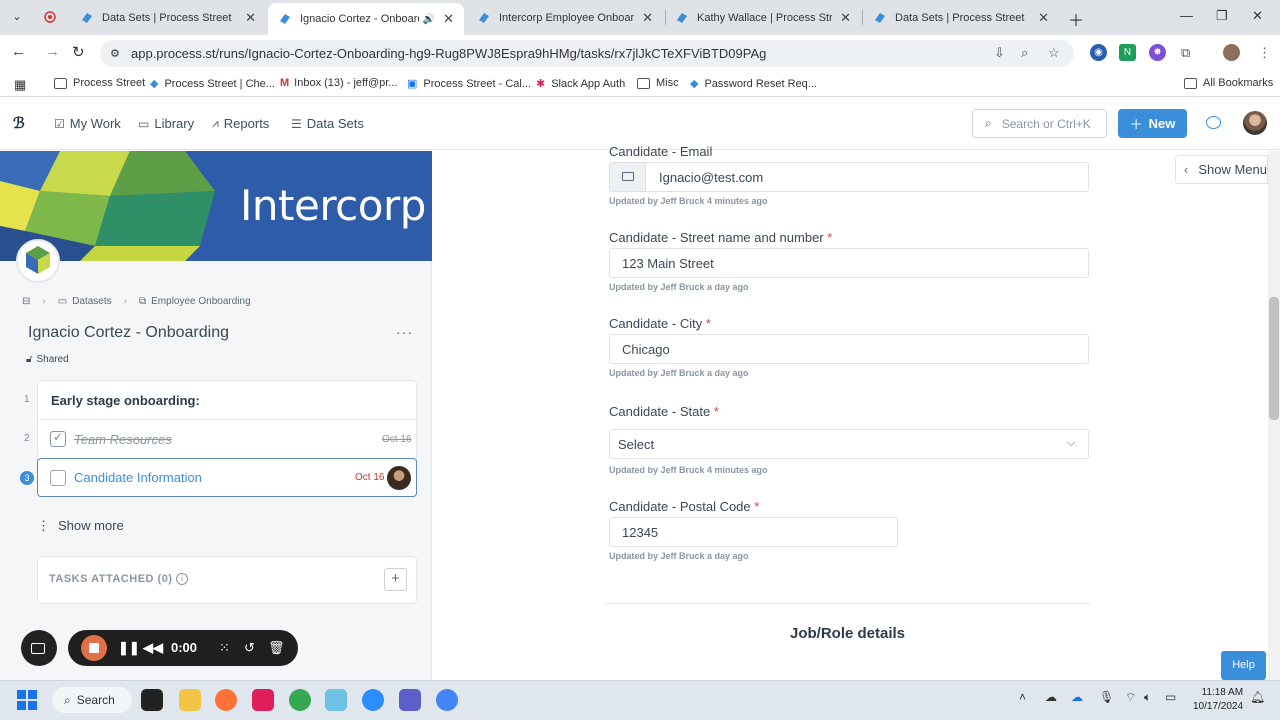 The width and height of the screenshot is (1280, 720). Describe the element at coordinates (1077, 697) in the screenshot. I see `onedrive-icon: ☁` at that location.